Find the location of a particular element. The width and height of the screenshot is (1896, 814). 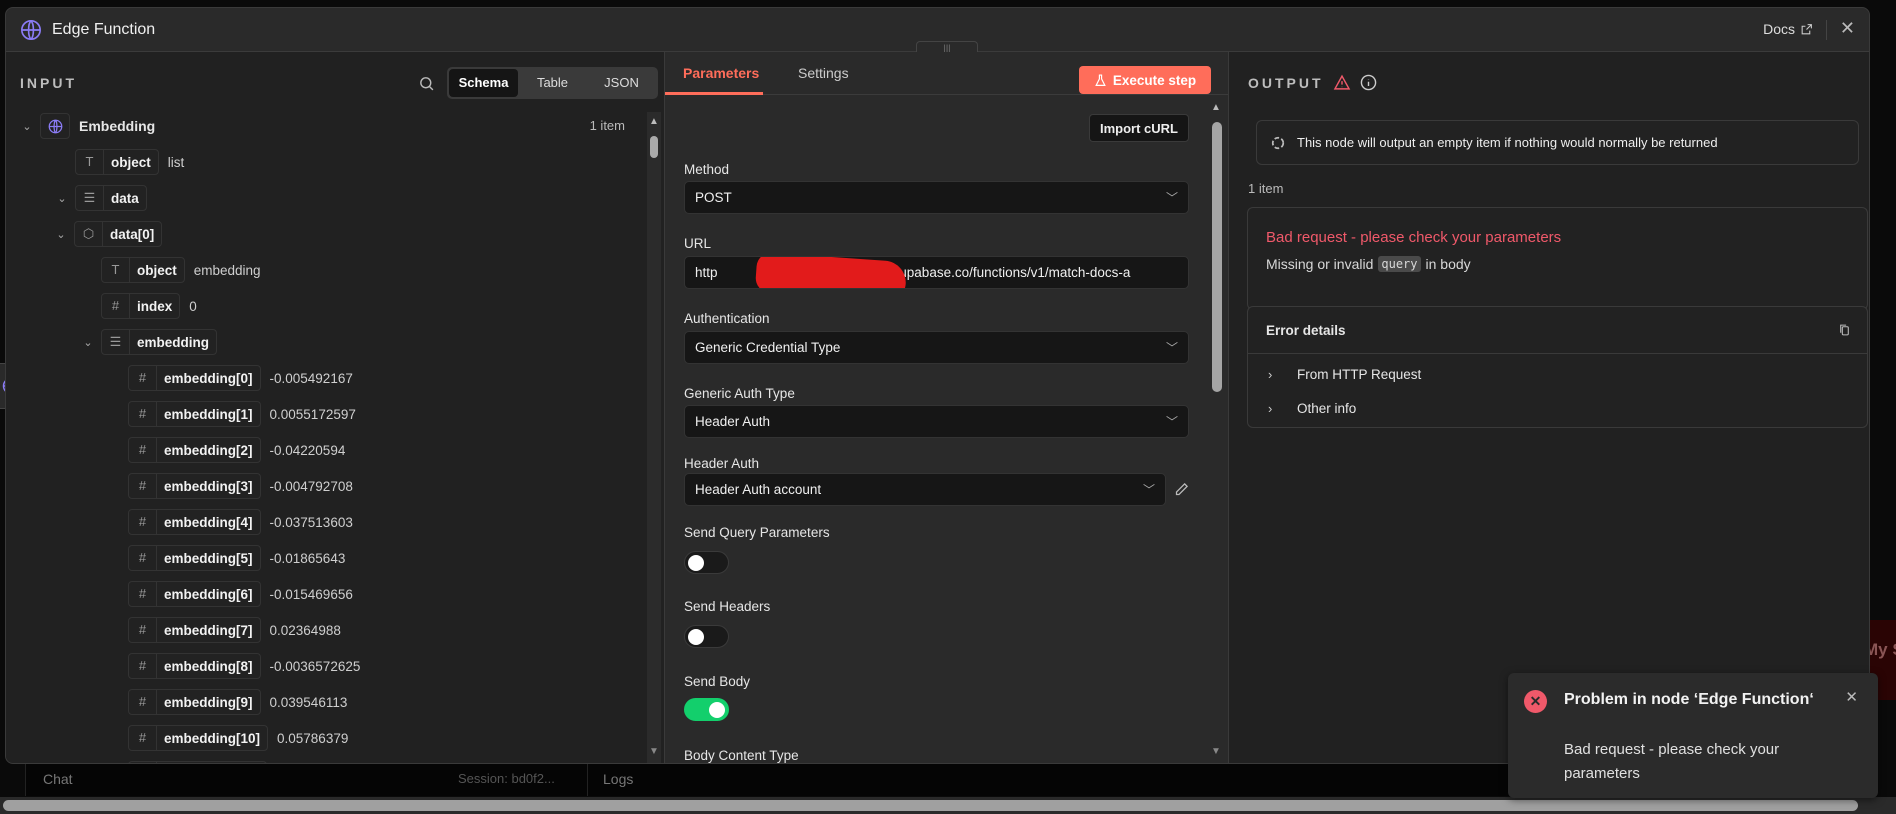

field-pill: # embedding[8] is located at coordinates (194, 666).